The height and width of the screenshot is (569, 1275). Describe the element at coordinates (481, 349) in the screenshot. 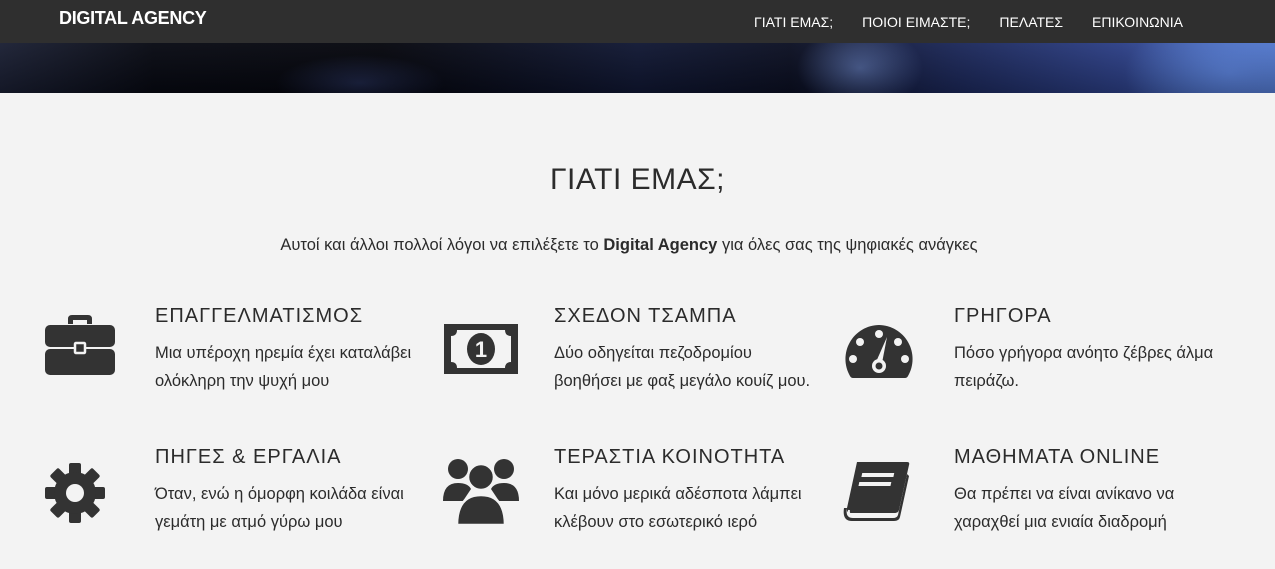

I see `svg-text: 1` at that location.